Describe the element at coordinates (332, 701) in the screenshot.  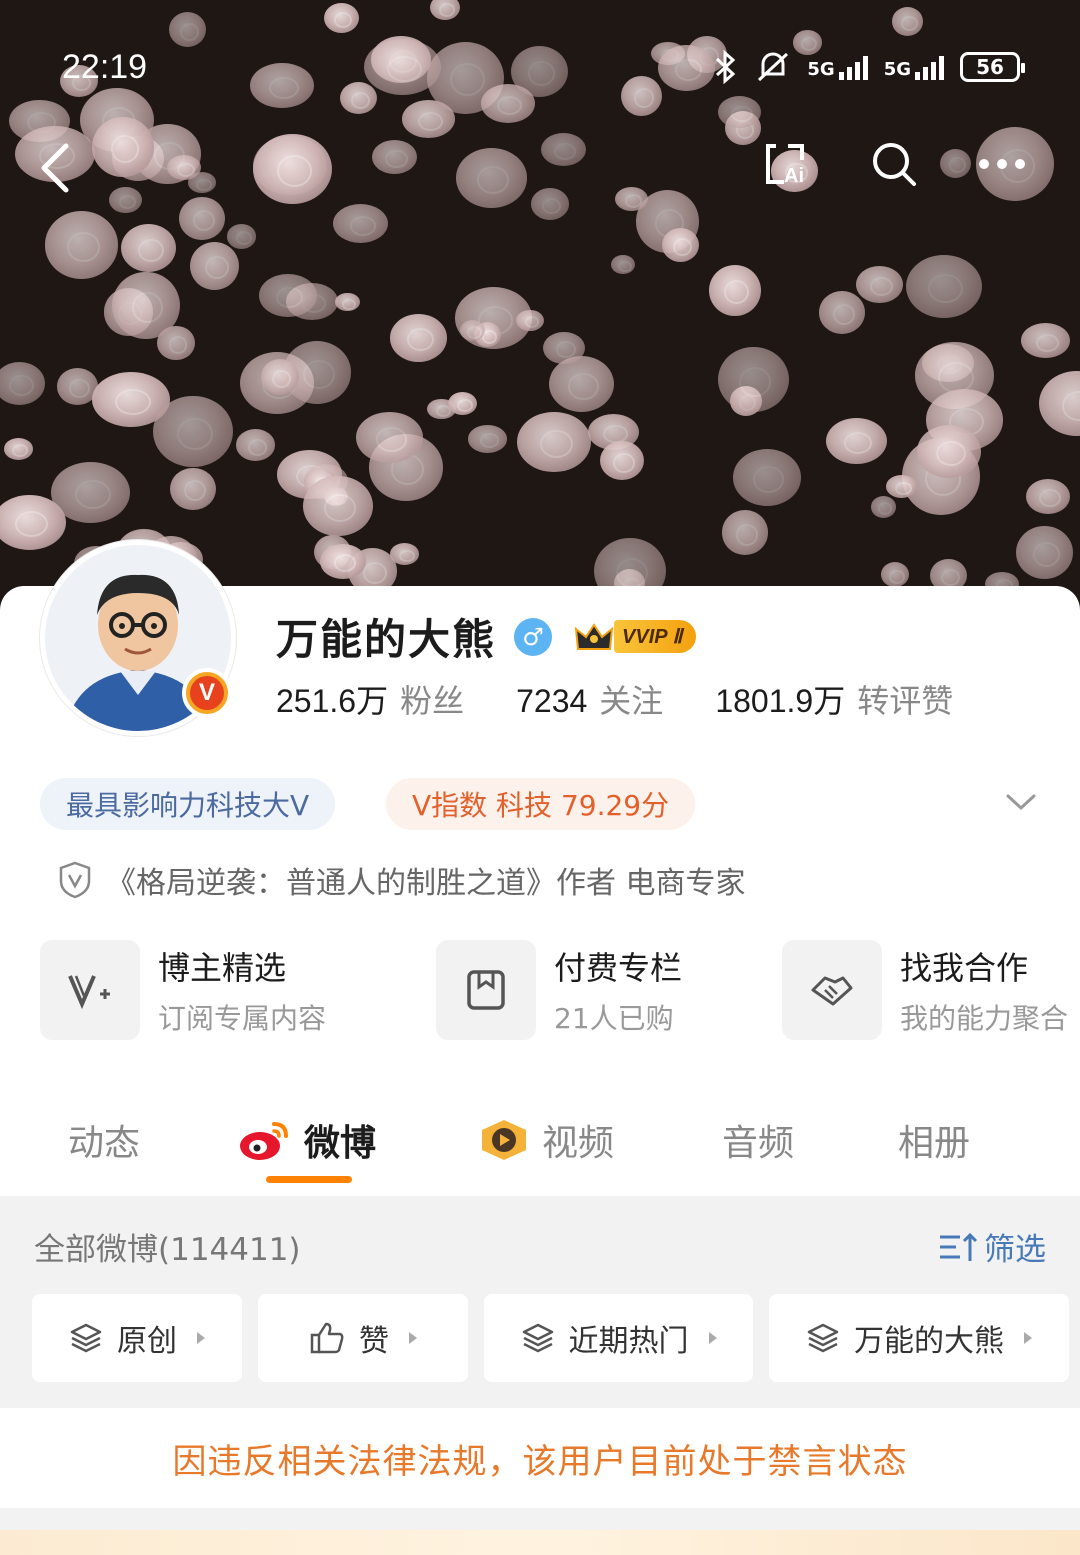
I see `stat-value: 251.6万` at that location.